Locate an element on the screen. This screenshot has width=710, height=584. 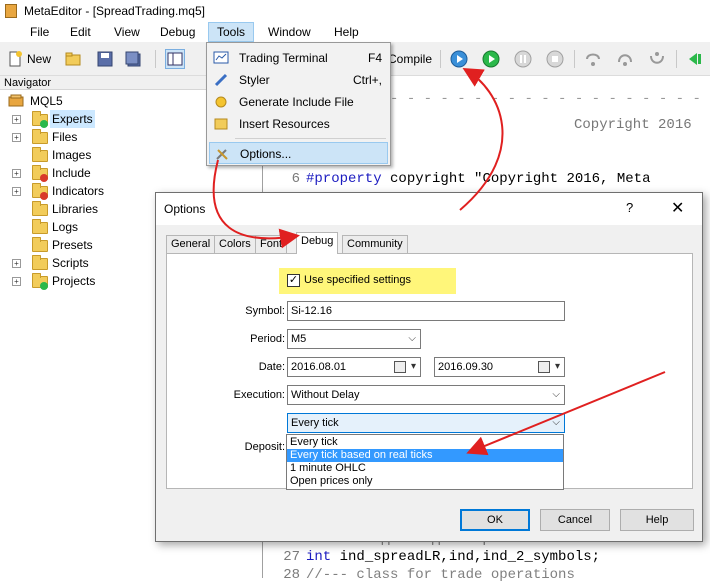
model-option: Every tick is located at coordinates (425, 442).